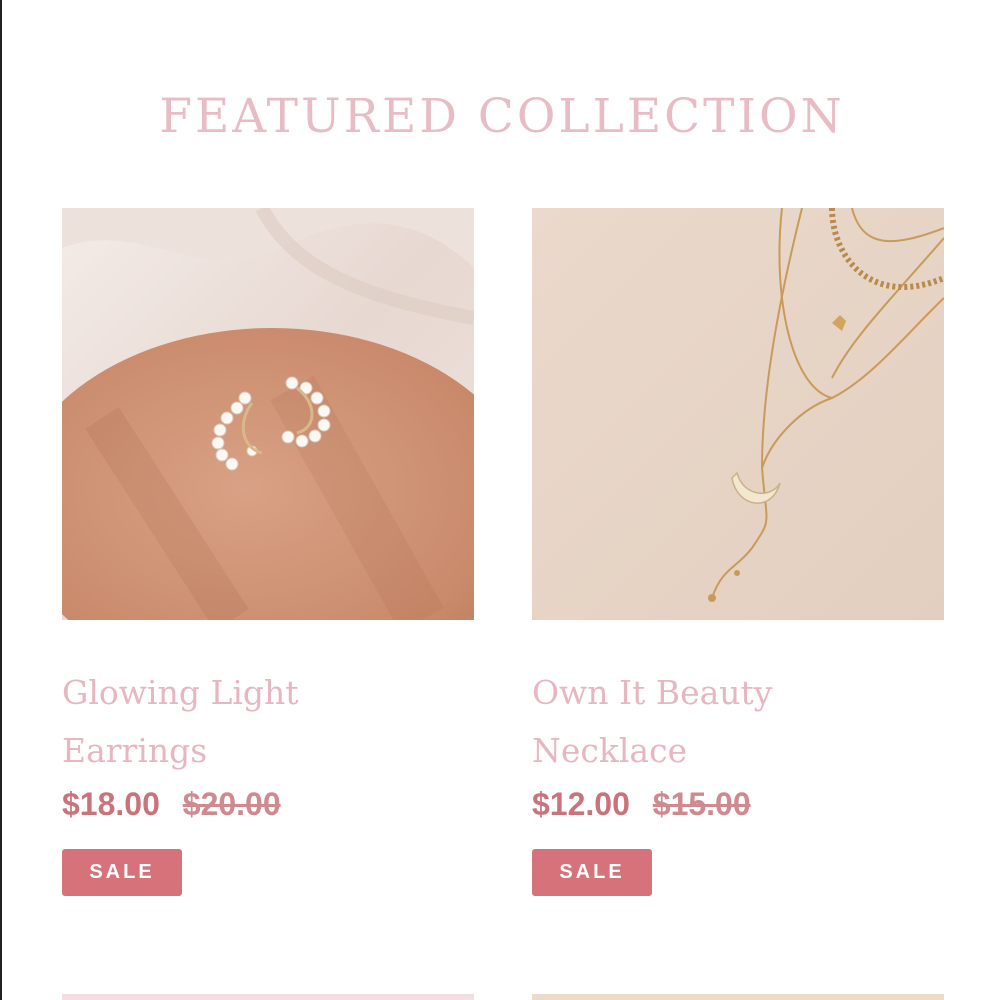 Image resolution: width=1000 pixels, height=1000 pixels. Describe the element at coordinates (111, 804) in the screenshot. I see `sale-price: $18.00` at that location.